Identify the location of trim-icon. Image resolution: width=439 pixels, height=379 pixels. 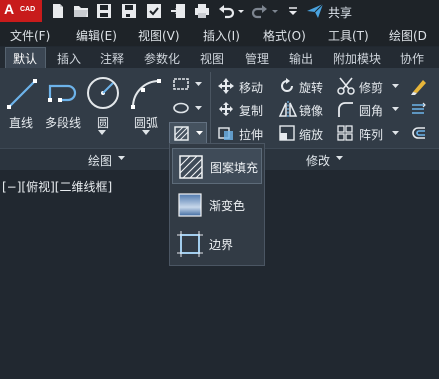
(346, 86).